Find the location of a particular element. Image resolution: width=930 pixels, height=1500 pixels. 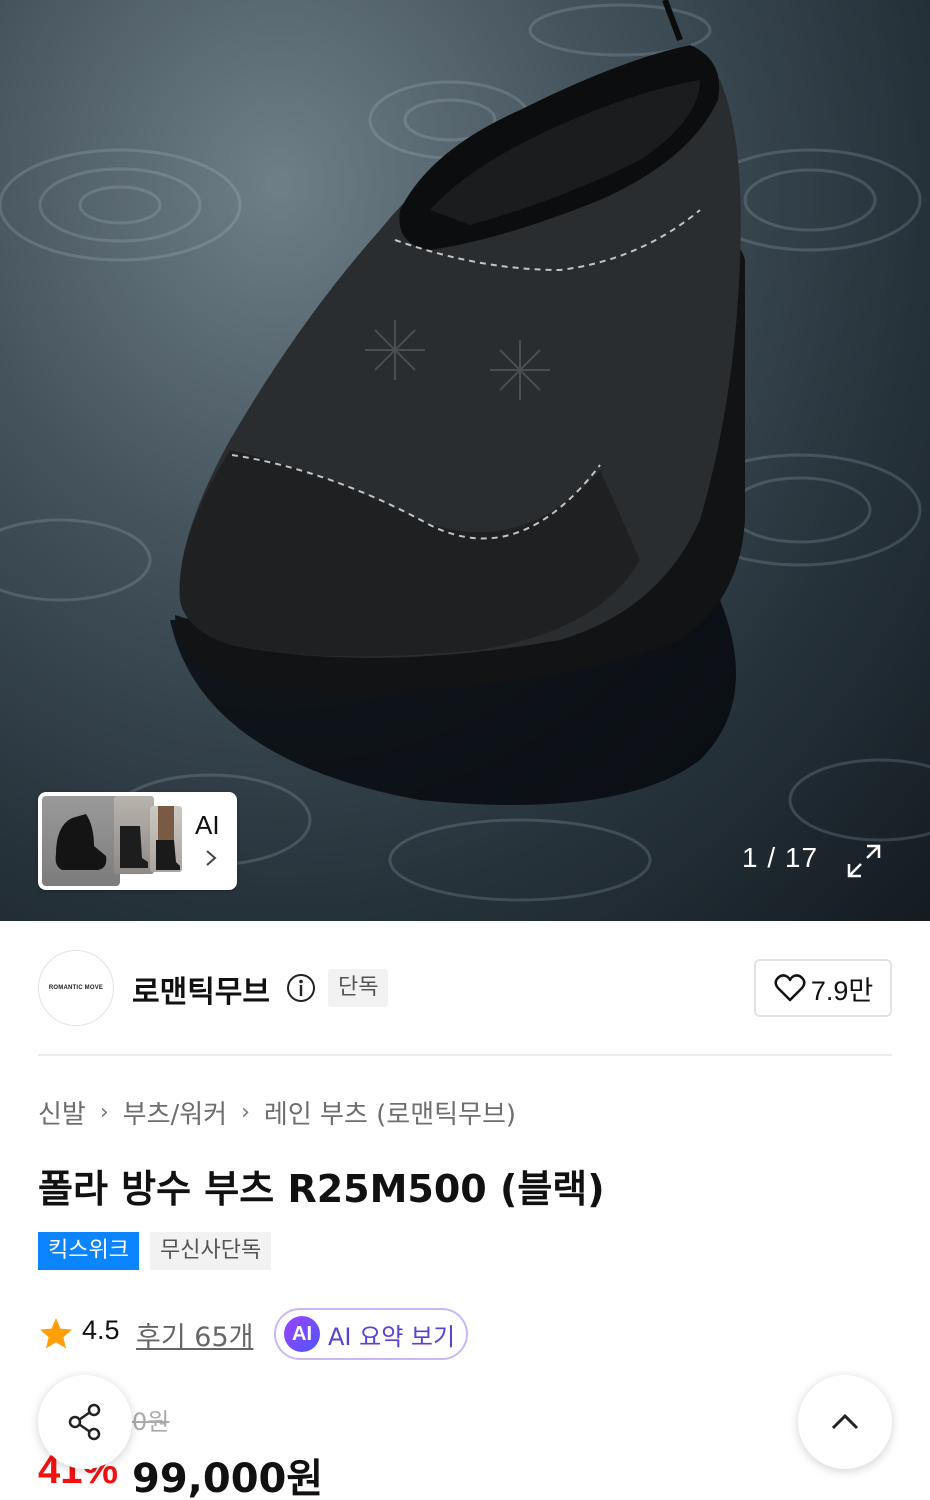

brand-logo: ROMANTIC MOVE is located at coordinates (76, 988).